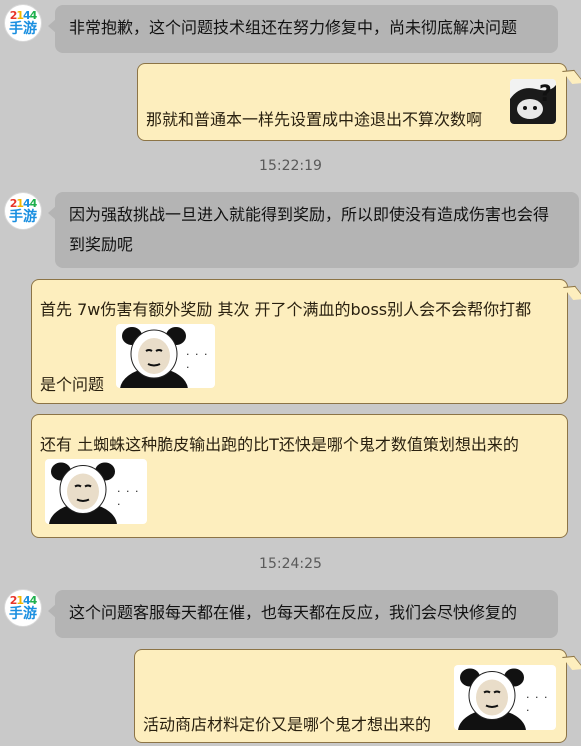 Image resolution: width=581 pixels, height=746 pixels. Describe the element at coordinates (101, 244) in the screenshot. I see `message-text: 到奖励呢` at that location.